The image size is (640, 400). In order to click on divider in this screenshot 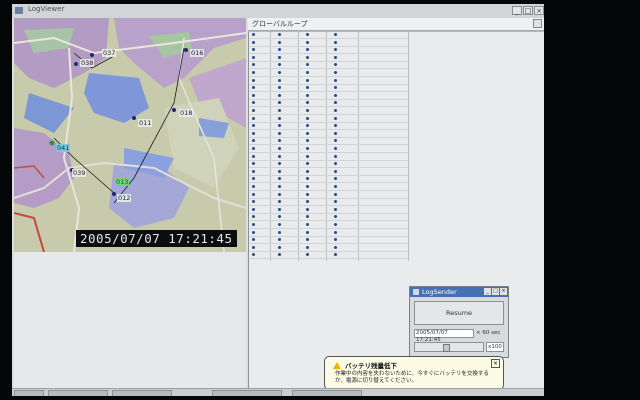, I will do `click(248, 214)`.